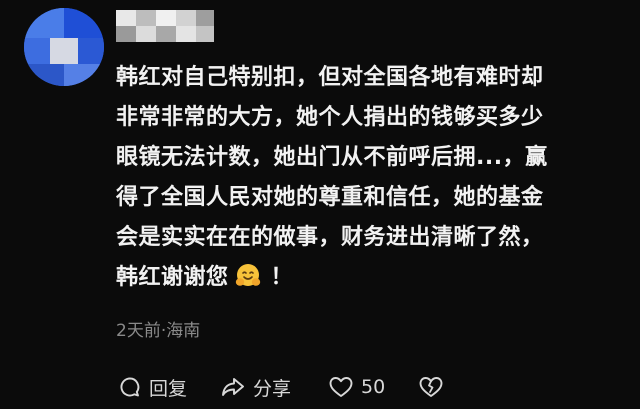 This screenshot has height=409, width=640. What do you see at coordinates (158, 331) in the screenshot?
I see `comment-time-location: 2天前·海南` at bounding box center [158, 331].